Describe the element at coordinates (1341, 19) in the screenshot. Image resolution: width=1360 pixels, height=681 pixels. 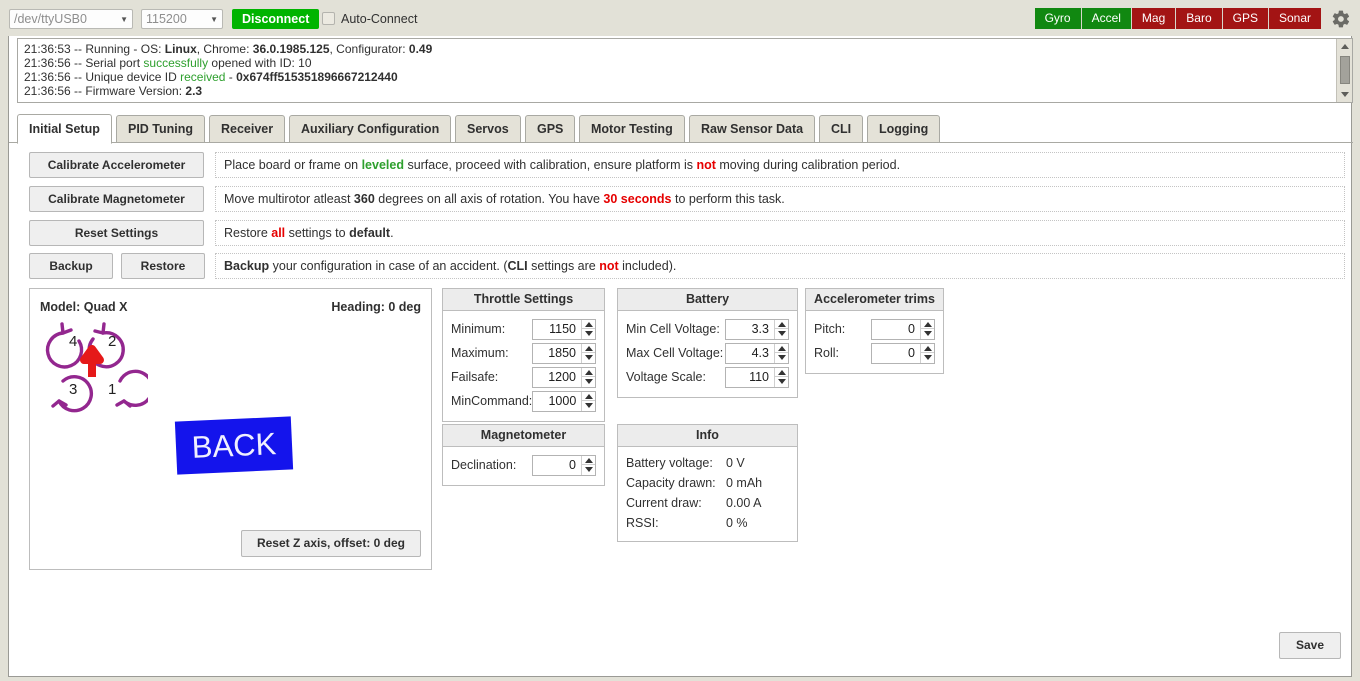
I see `gear-icon` at that location.